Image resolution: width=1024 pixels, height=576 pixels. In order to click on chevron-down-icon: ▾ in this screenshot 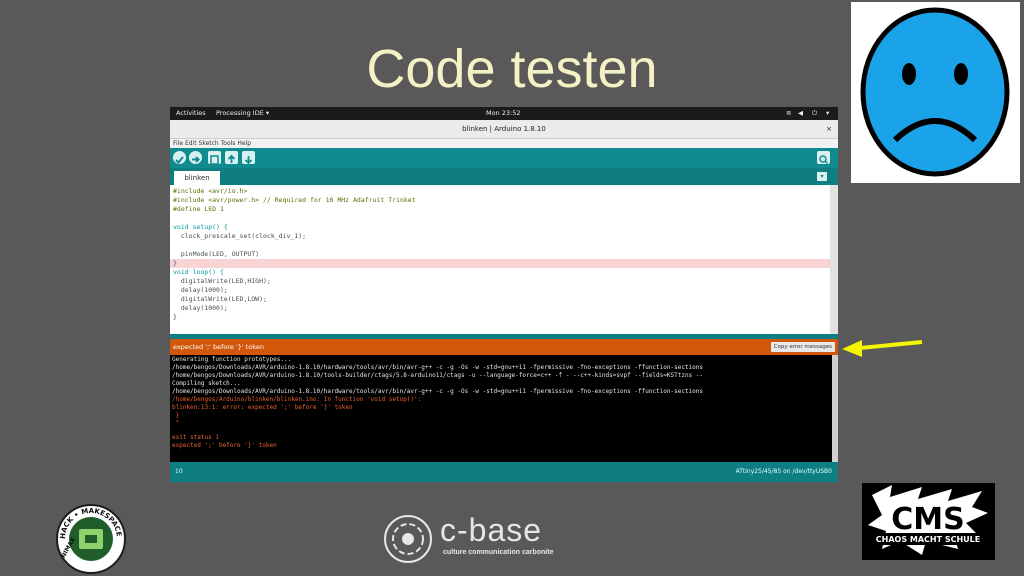, I will do `click(827, 113)`.